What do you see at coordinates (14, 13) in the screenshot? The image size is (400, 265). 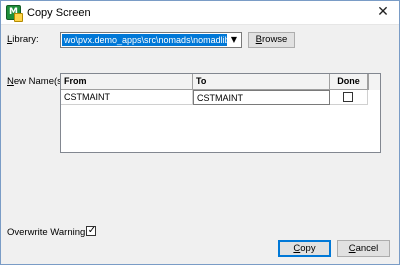 I see `app-icon: M` at bounding box center [14, 13].